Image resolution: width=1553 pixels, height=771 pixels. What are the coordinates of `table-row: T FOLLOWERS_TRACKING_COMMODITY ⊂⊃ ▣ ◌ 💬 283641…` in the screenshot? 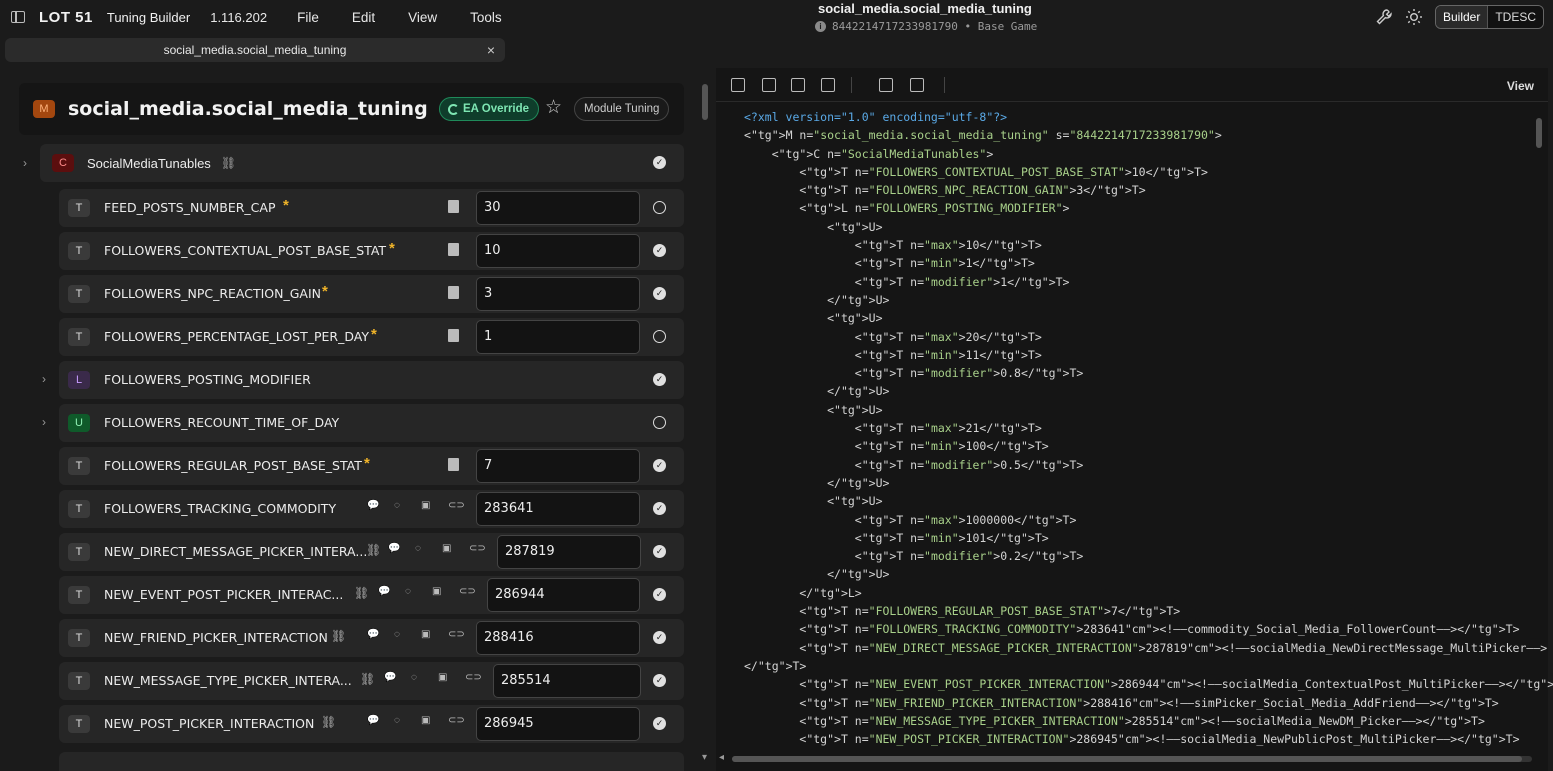 It's located at (371, 509).